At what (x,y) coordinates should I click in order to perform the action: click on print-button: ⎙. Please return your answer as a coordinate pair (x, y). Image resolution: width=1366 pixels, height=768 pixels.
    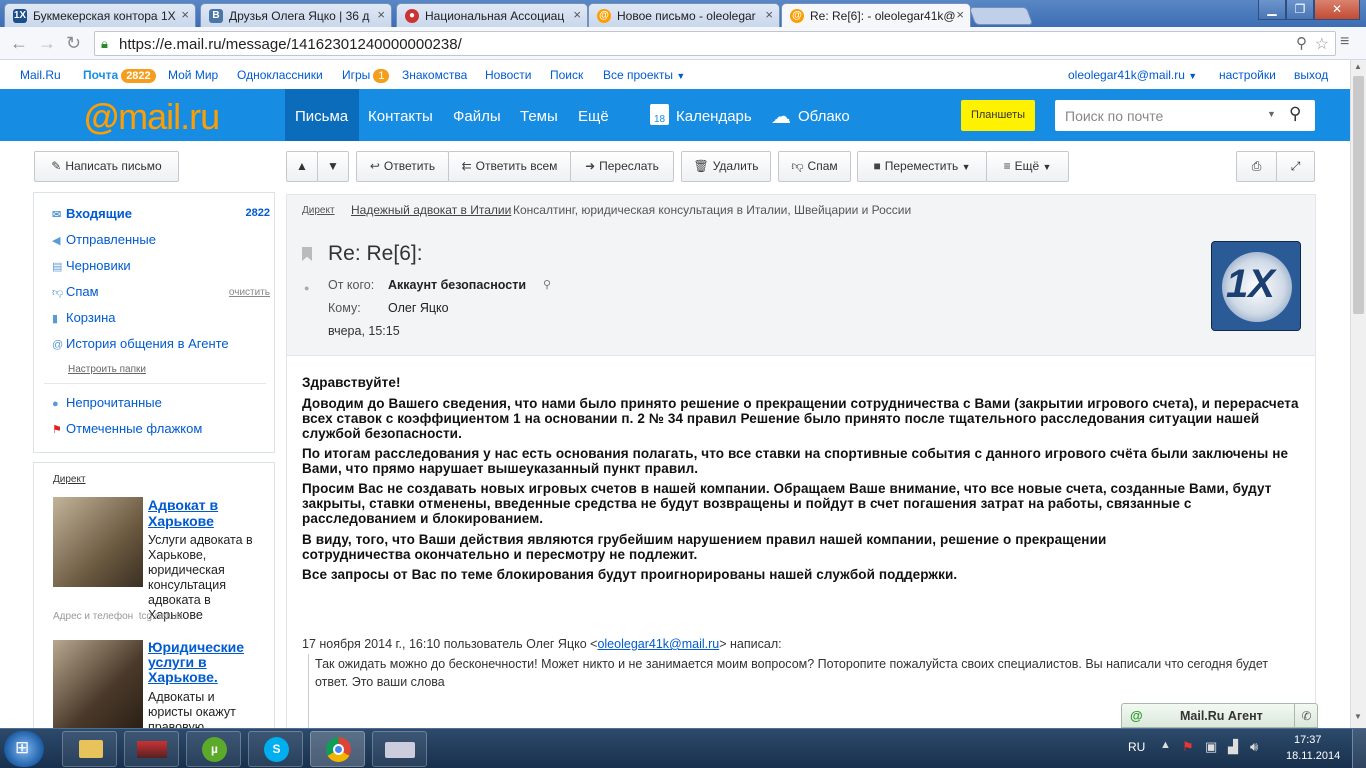
    Looking at the image, I should click on (1256, 166).